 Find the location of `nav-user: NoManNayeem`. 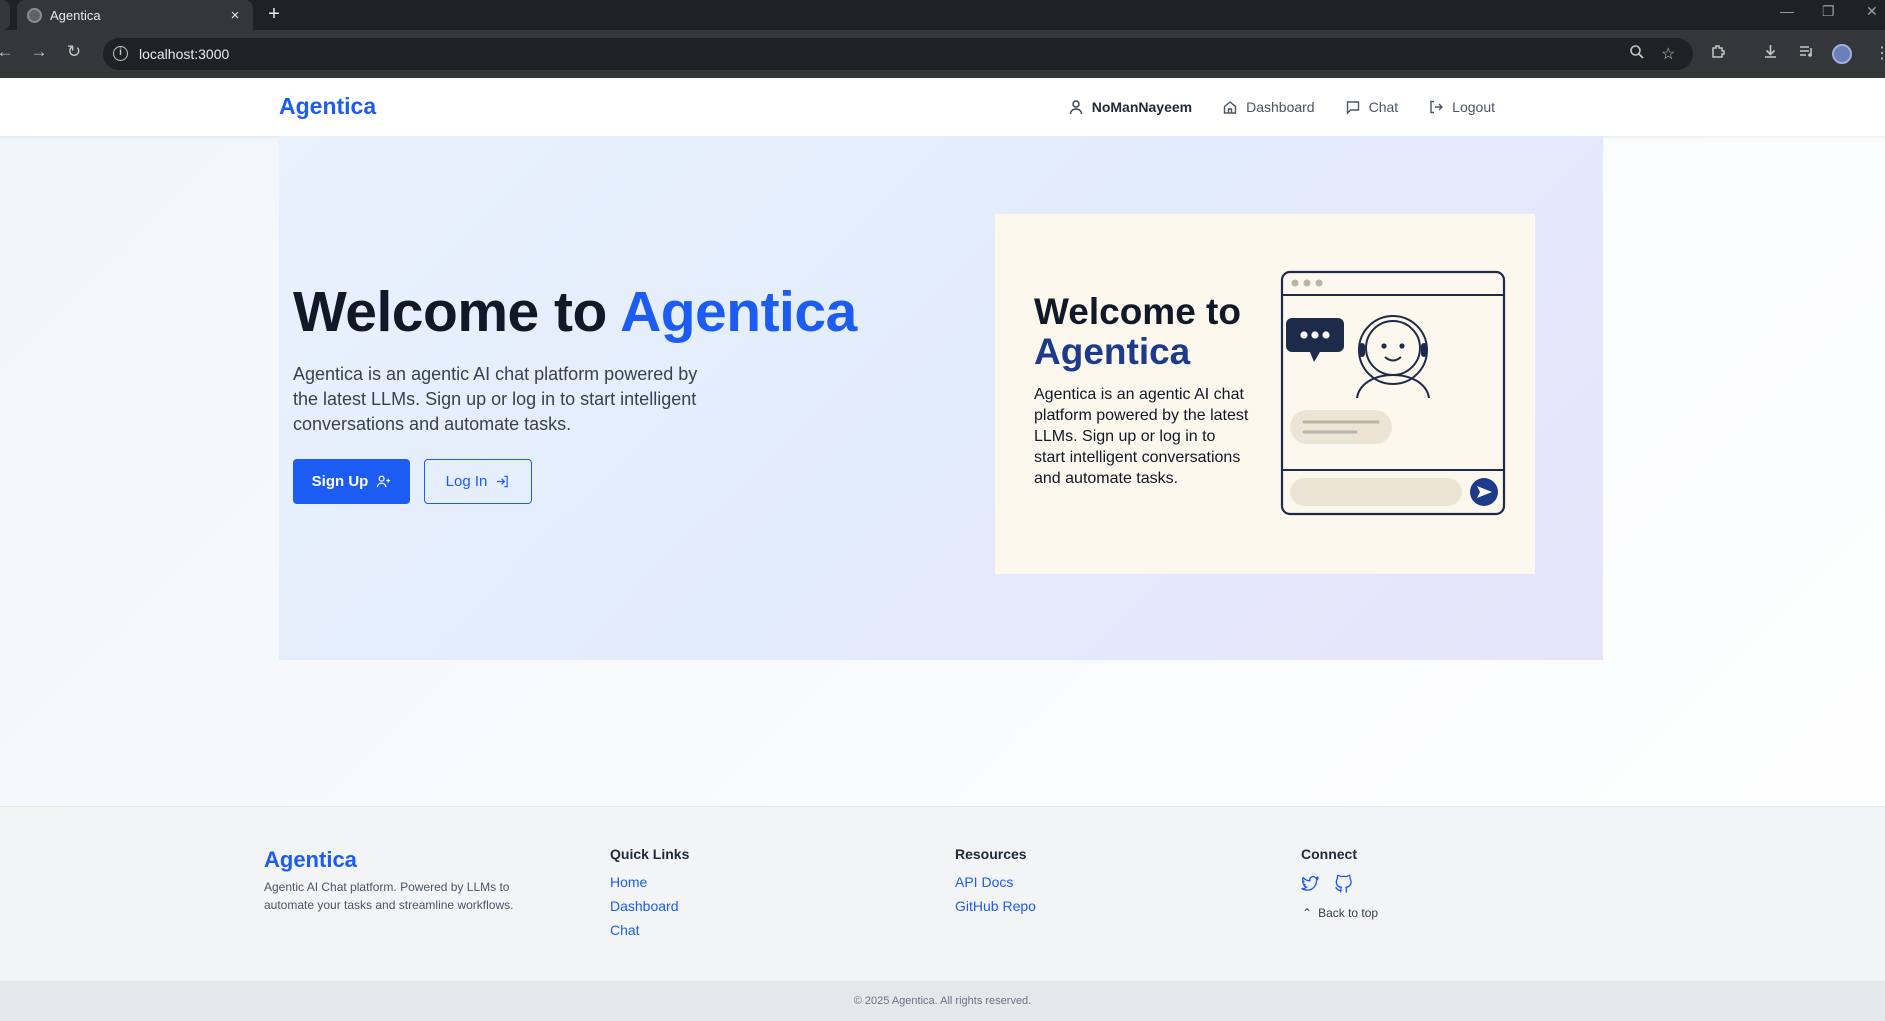

nav-user: NoManNayeem is located at coordinates (1130, 107).